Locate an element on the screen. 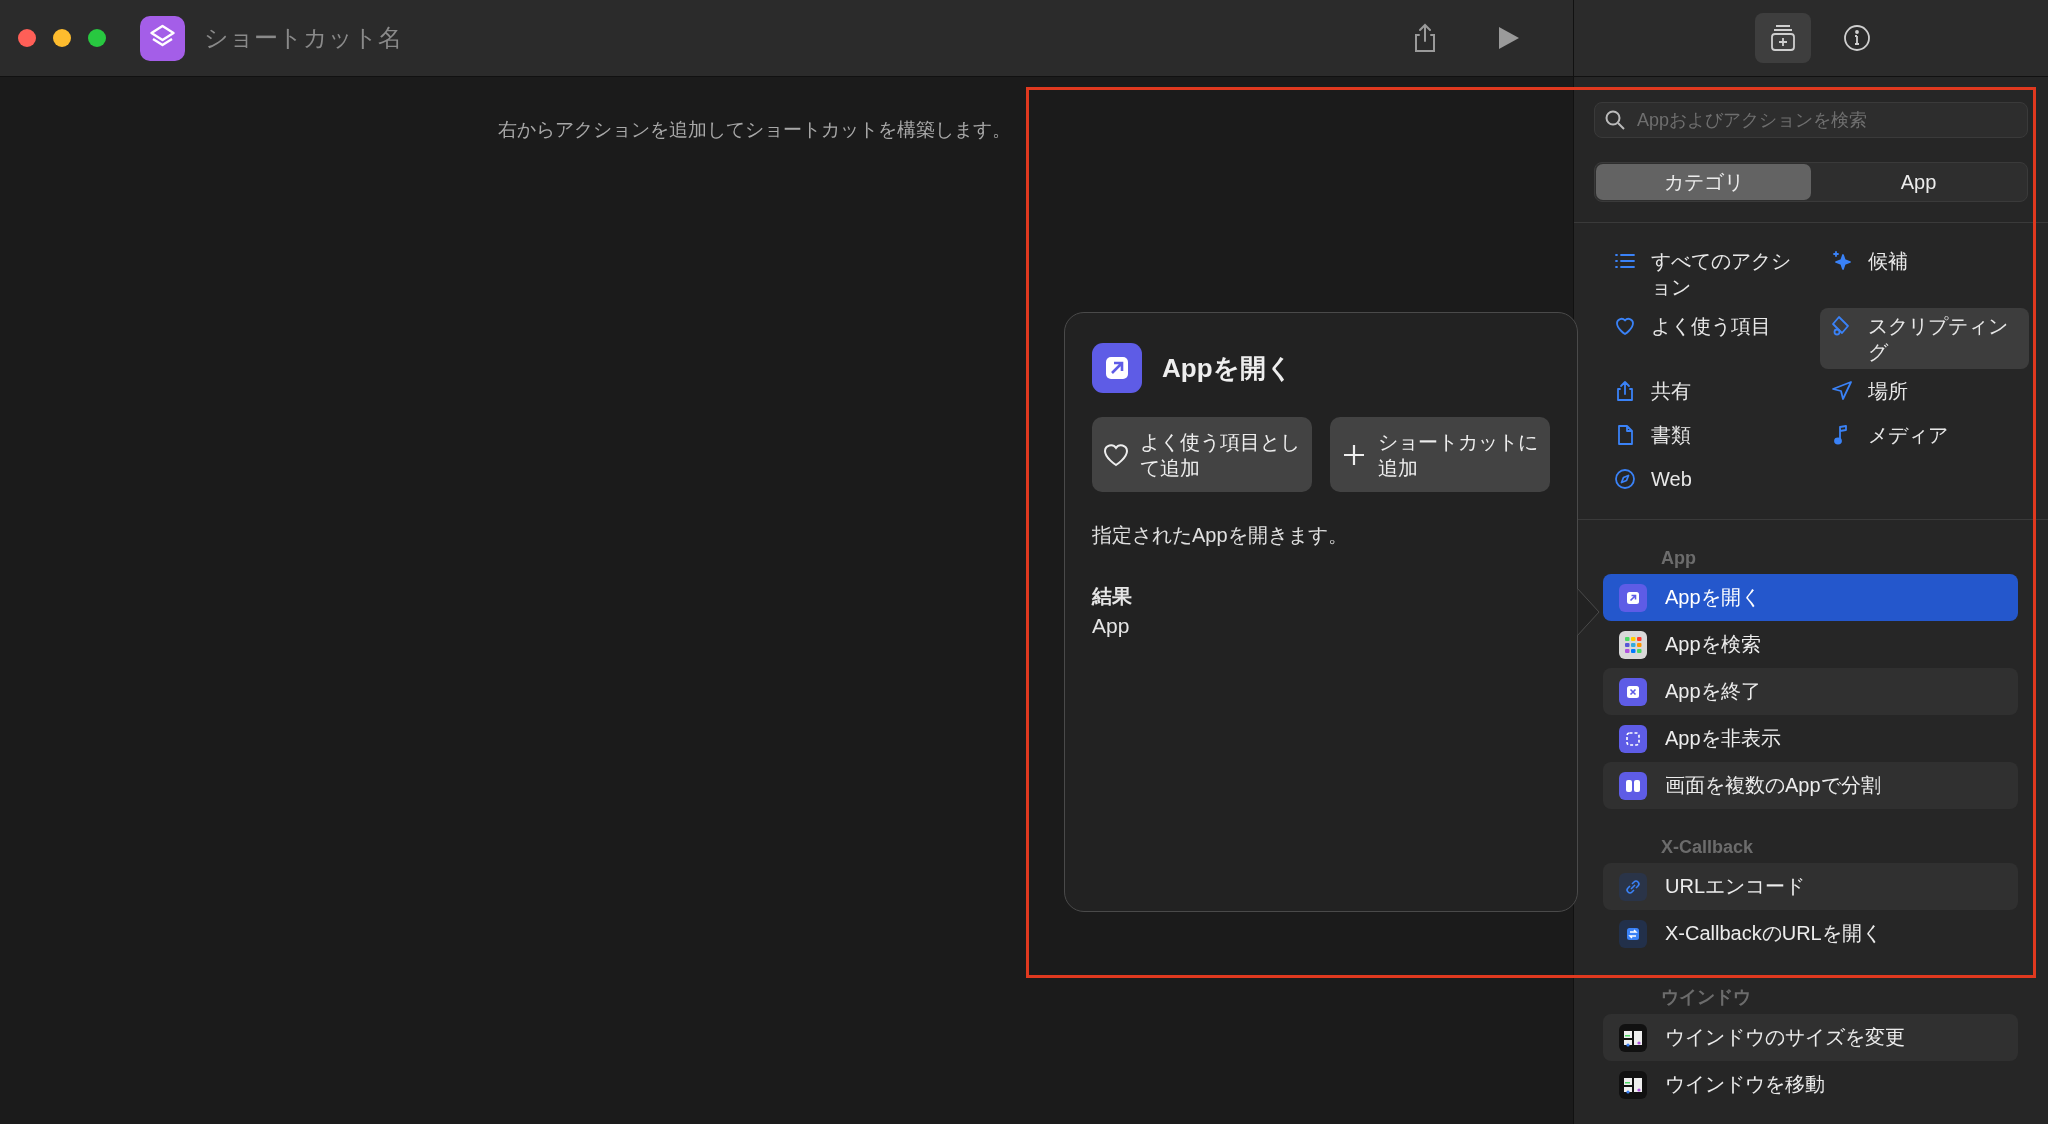 The image size is (2048, 1124). section-heading: ウインドウ is located at coordinates (1706, 997).